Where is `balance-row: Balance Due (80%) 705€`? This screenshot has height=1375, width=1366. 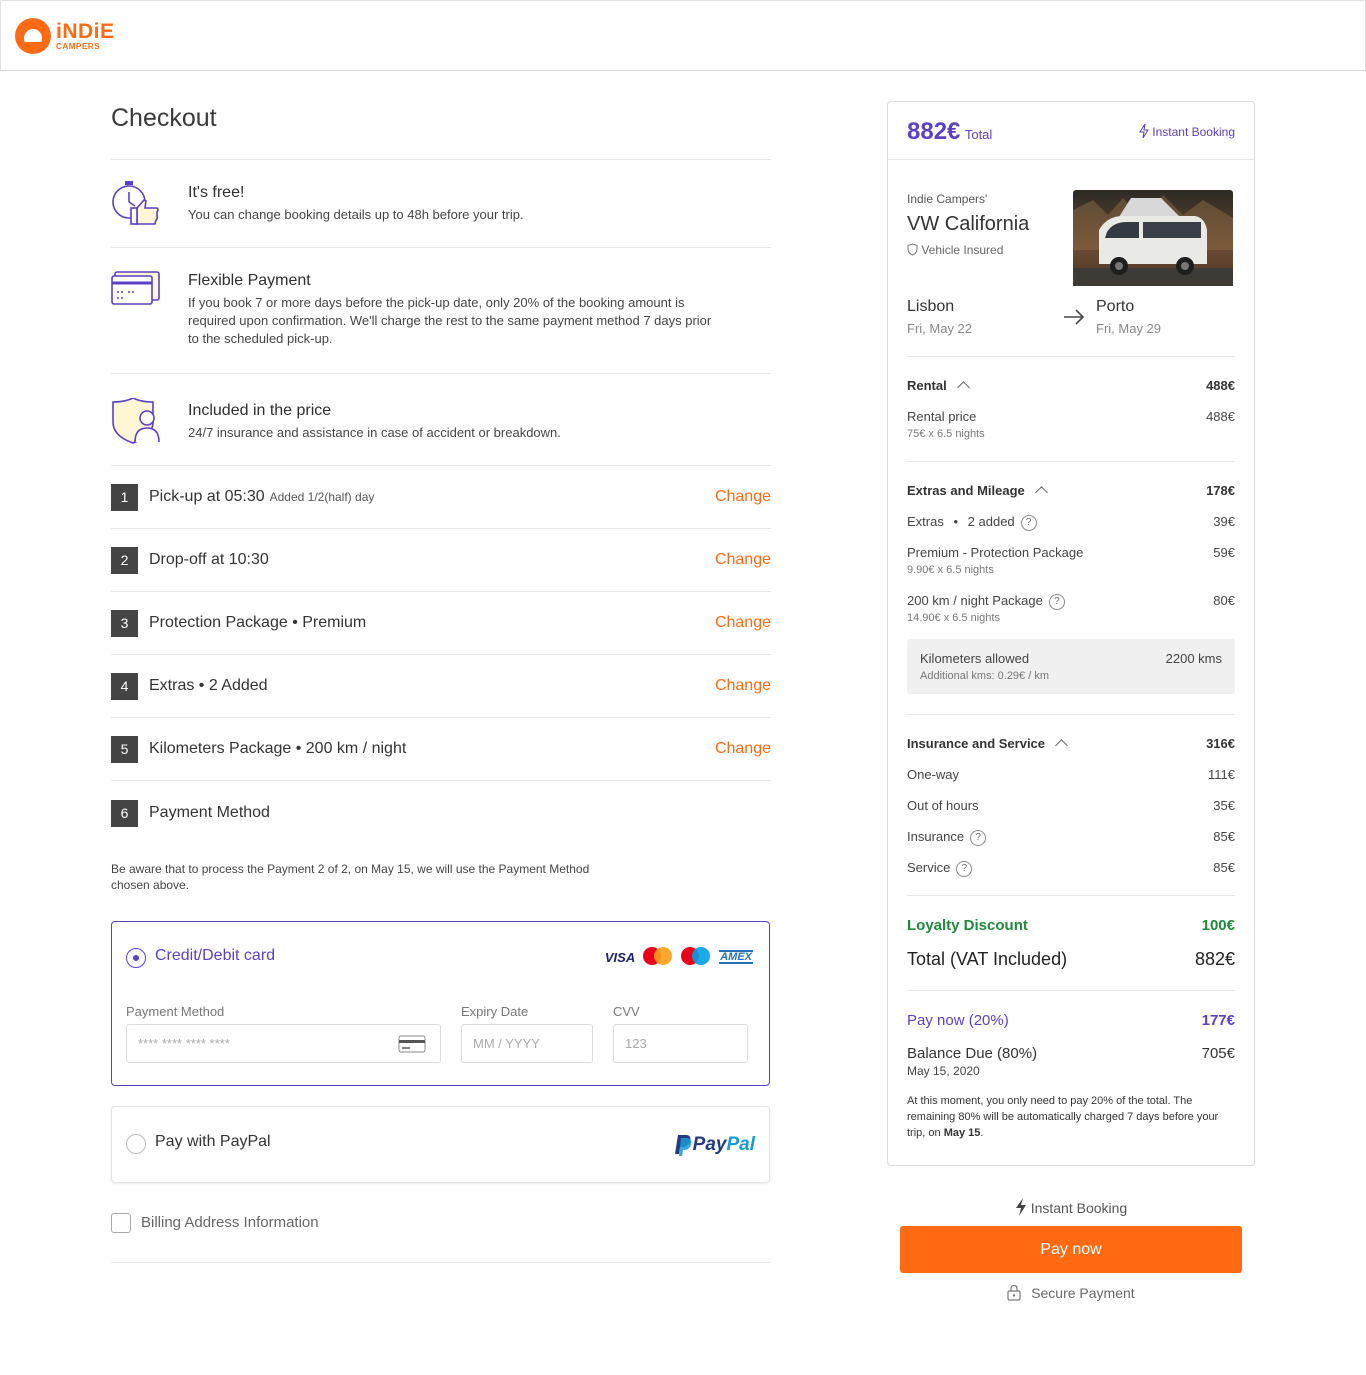
balance-row: Balance Due (80%) 705€ is located at coordinates (1071, 1053).